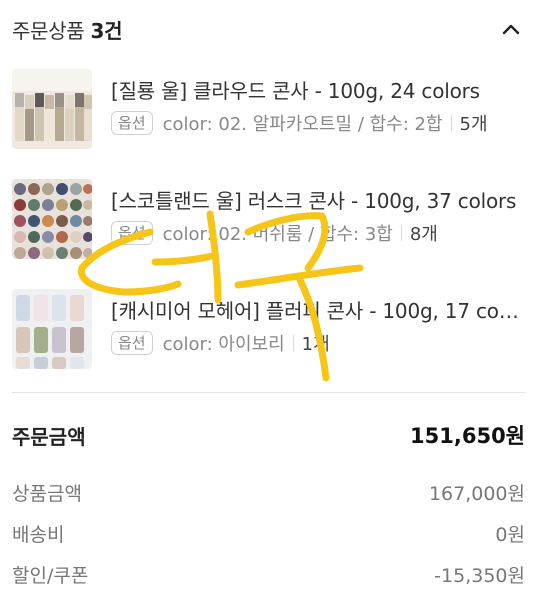 The height and width of the screenshot is (613, 535). I want to click on product-name: [스코틀랜드 울] 러스크 콘사 - 100g, 37 colors, so click(316, 199).